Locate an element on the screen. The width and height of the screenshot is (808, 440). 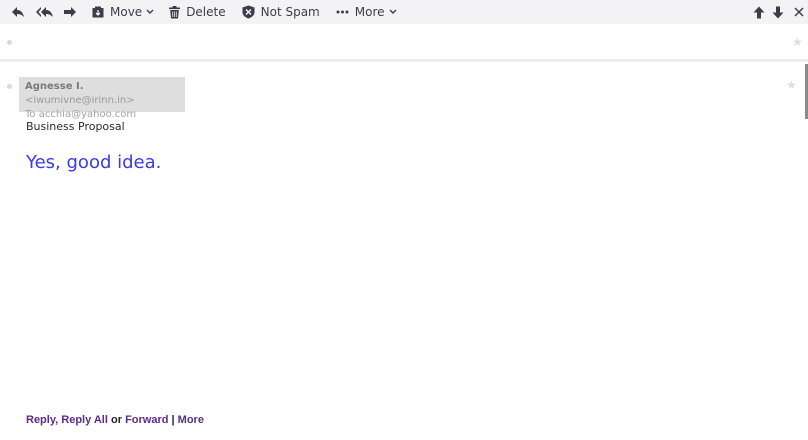
prev-message-button is located at coordinates (759, 12).